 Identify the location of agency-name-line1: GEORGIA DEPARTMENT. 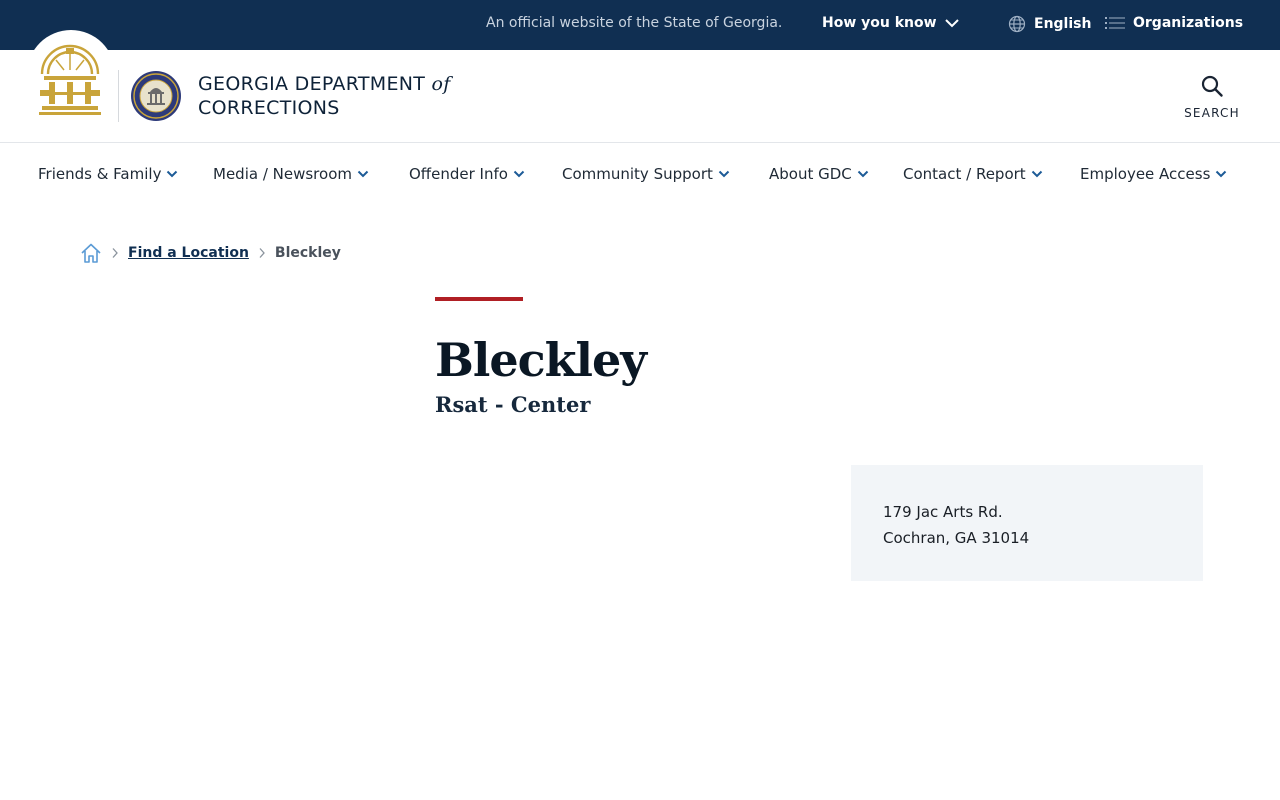
(312, 84).